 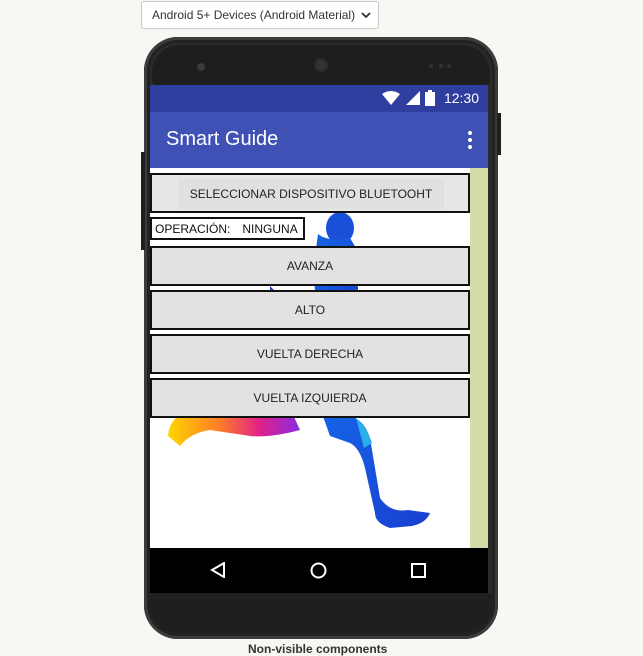 What do you see at coordinates (201, 67) in the screenshot?
I see `front-camera` at bounding box center [201, 67].